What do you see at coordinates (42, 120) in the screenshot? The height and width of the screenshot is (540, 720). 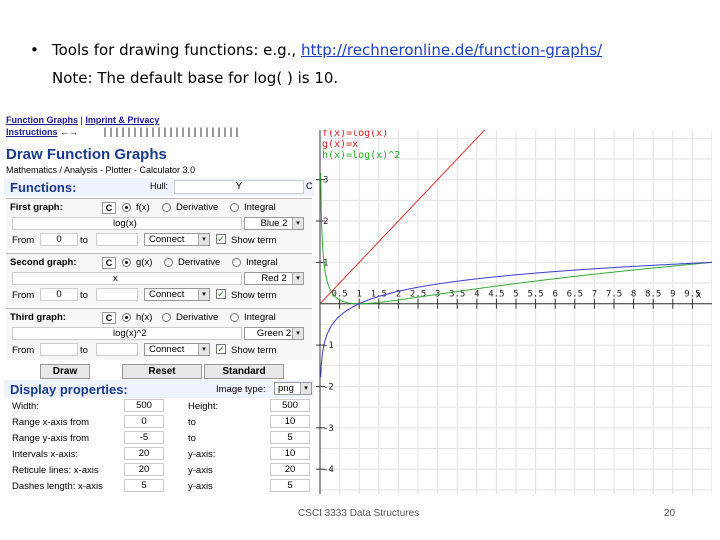 I see `nav-link-function-graphs: Function Graphs` at bounding box center [42, 120].